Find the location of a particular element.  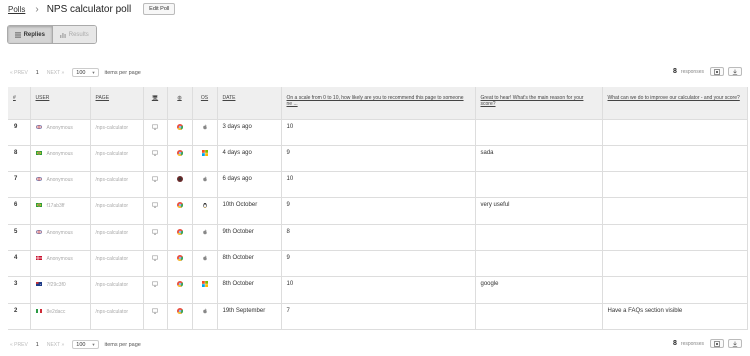

col-page-header: PAGE is located at coordinates (117, 103).